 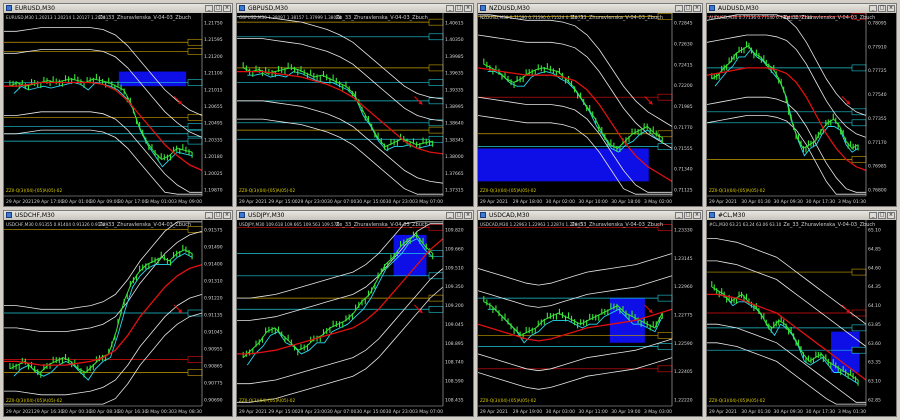 What do you see at coordinates (454, 363) in the screenshot?
I see `price-axis-label: 108.740` at bounding box center [454, 363].